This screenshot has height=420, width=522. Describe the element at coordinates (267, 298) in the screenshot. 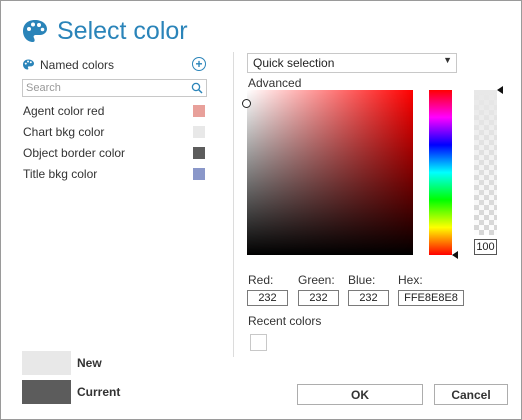

I see `red-field` at that location.